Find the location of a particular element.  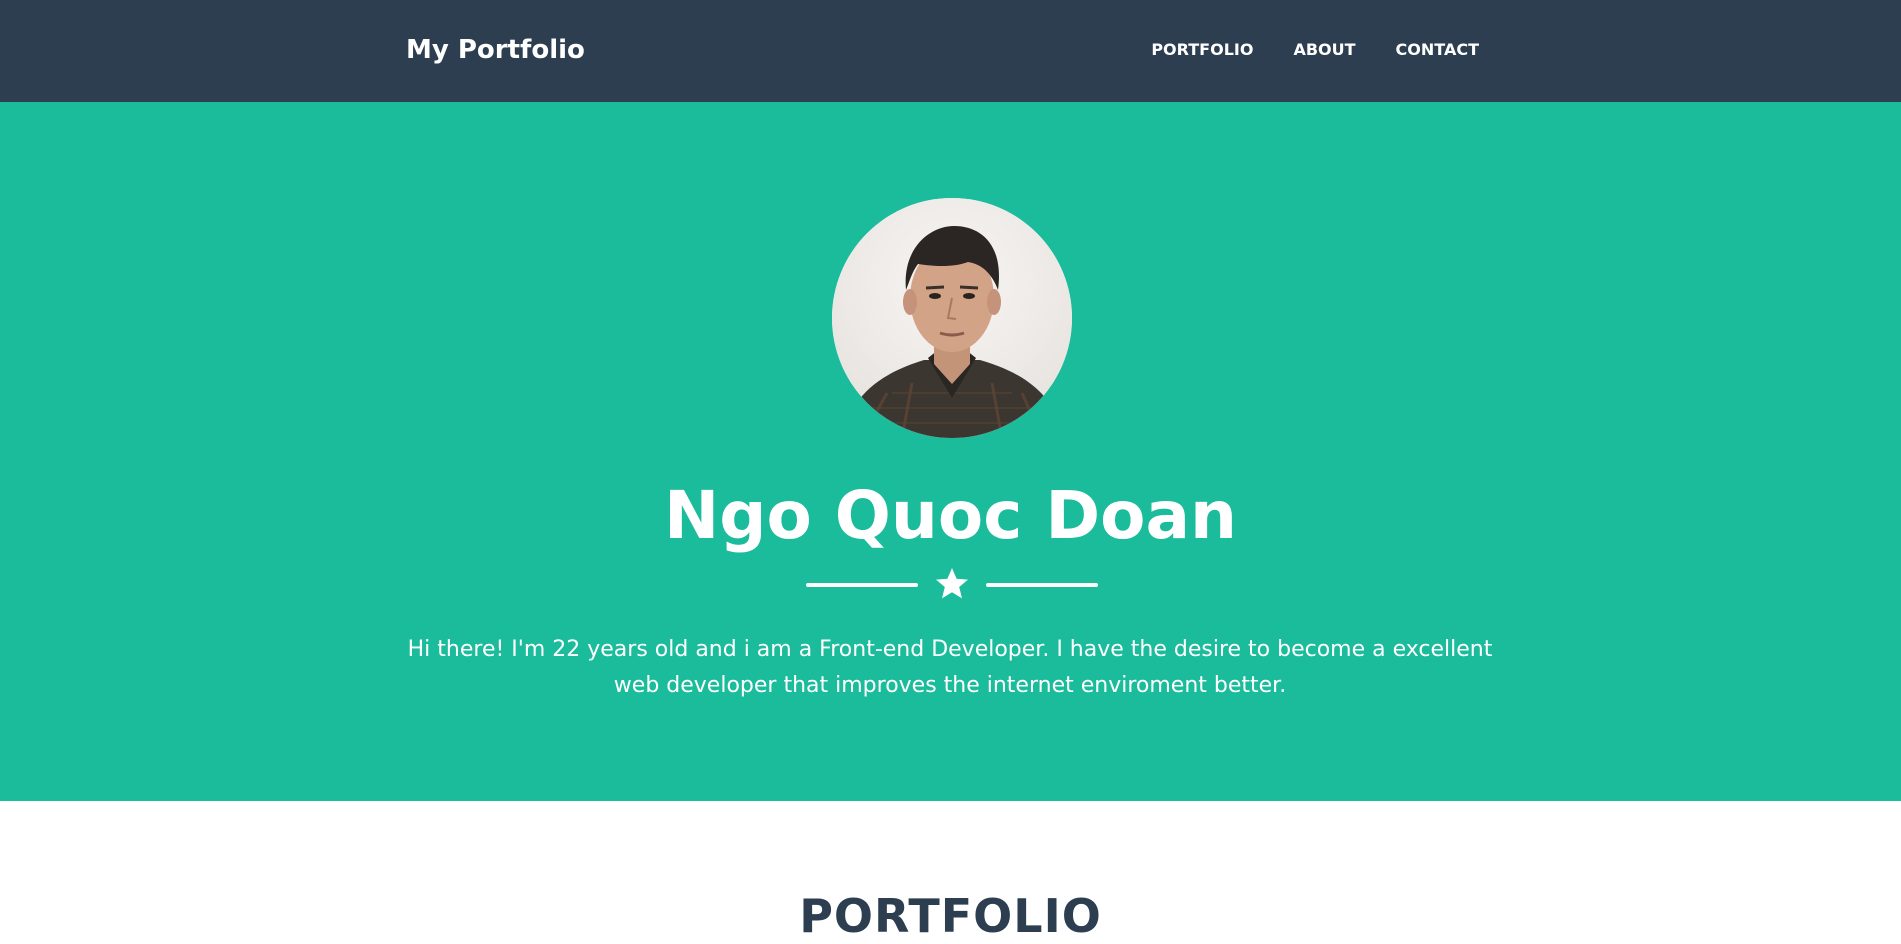

nav-link-about: ABOUT is located at coordinates (1324, 50).